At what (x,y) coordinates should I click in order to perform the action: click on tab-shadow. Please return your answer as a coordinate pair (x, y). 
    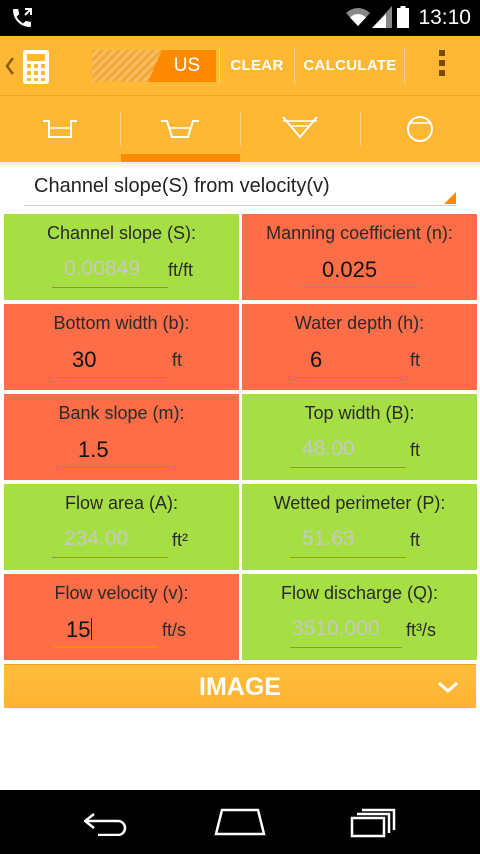
    Looking at the image, I should click on (240, 165).